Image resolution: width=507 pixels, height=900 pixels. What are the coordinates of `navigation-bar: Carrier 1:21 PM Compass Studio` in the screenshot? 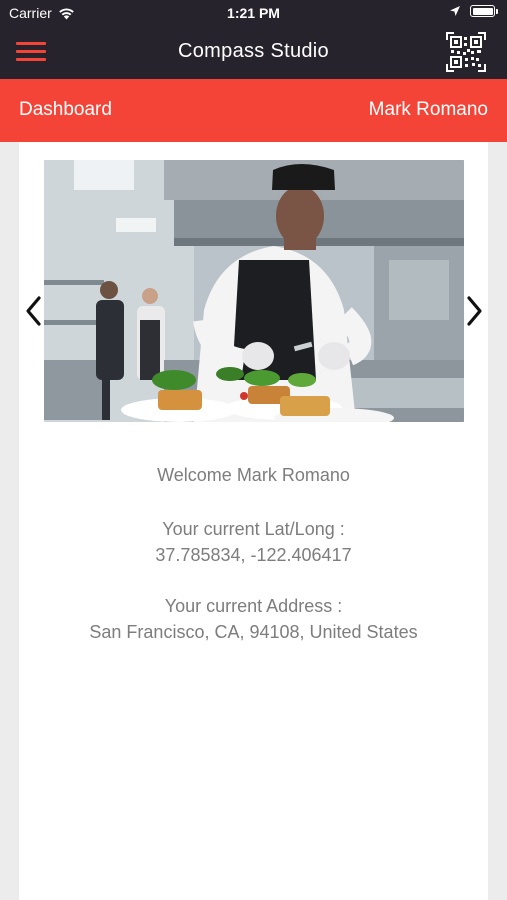 It's located at (253, 39).